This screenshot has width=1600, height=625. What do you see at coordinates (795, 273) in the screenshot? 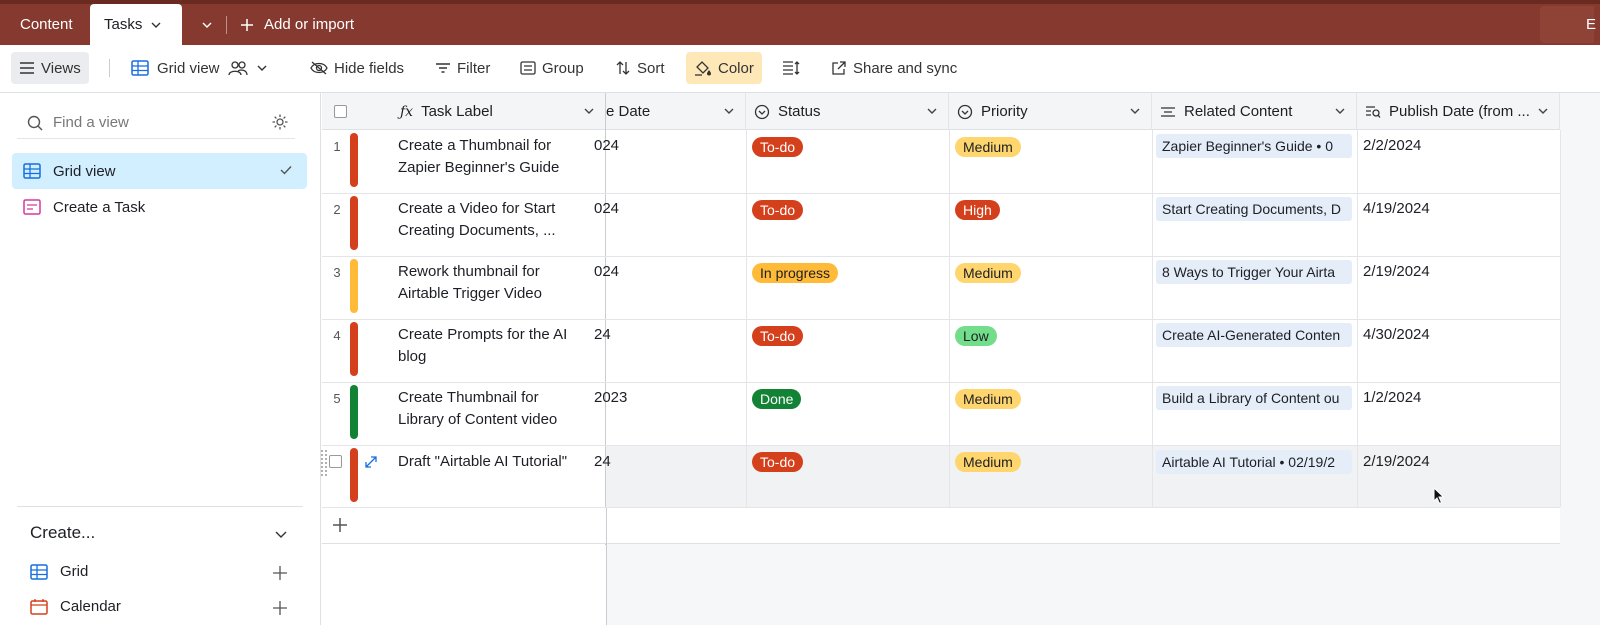
I see `status-badge: In progress` at bounding box center [795, 273].